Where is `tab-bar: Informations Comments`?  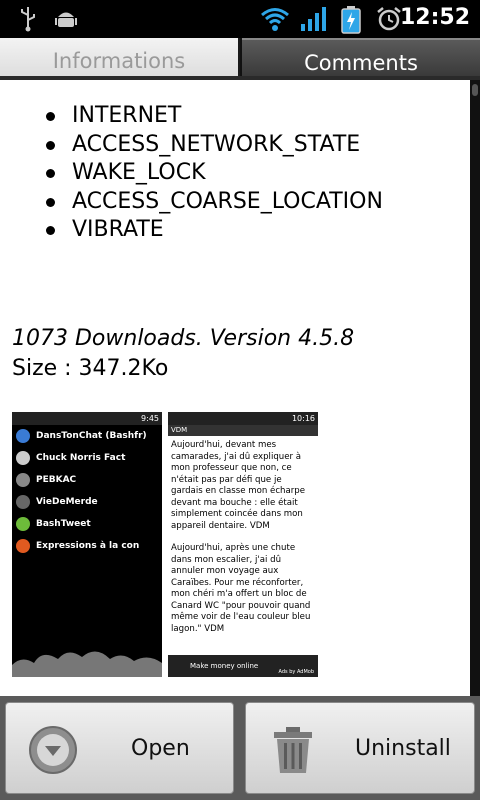
tab-bar: Informations Comments is located at coordinates (240, 57).